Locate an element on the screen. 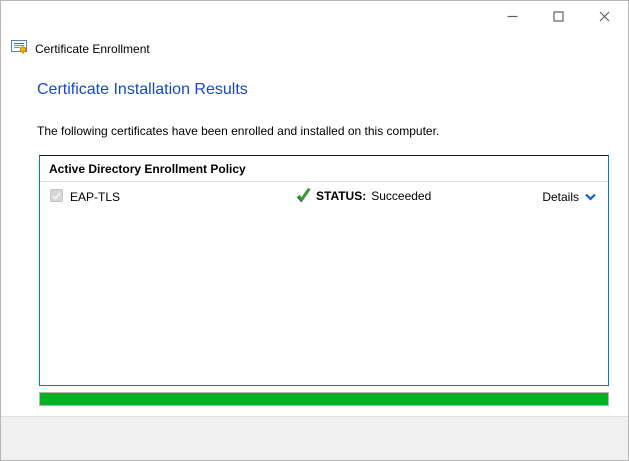 The image size is (629, 461). status-group: STATUS: Succeeded is located at coordinates (363, 196).